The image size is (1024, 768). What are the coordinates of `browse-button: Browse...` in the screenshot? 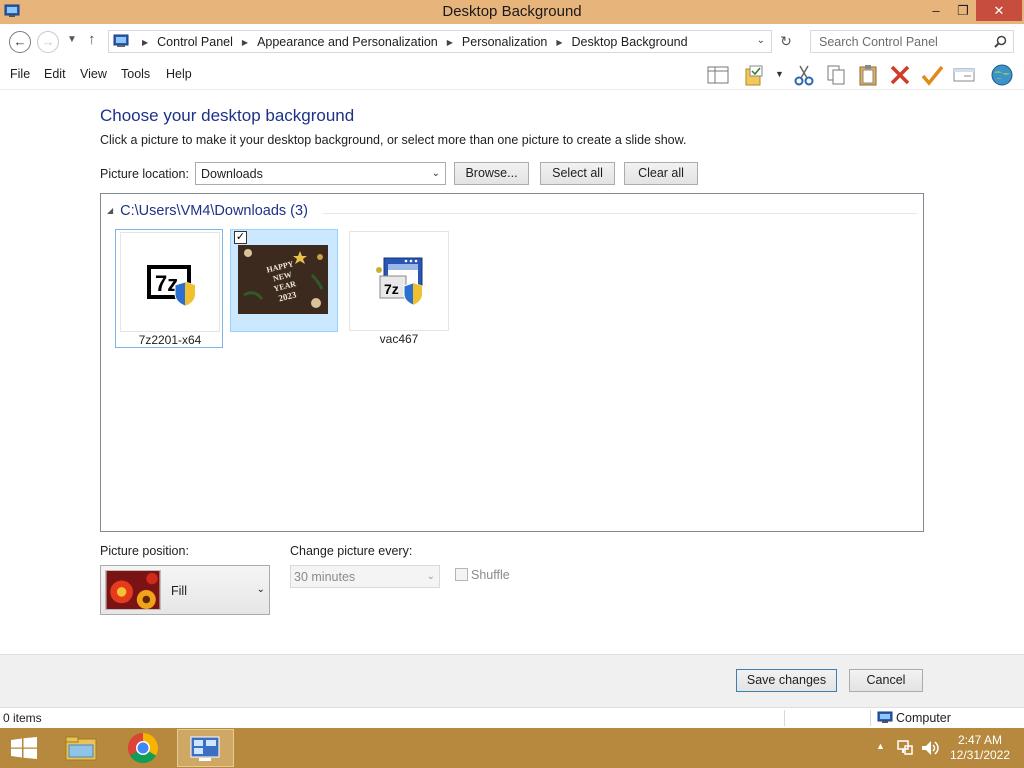 It's located at (491, 173).